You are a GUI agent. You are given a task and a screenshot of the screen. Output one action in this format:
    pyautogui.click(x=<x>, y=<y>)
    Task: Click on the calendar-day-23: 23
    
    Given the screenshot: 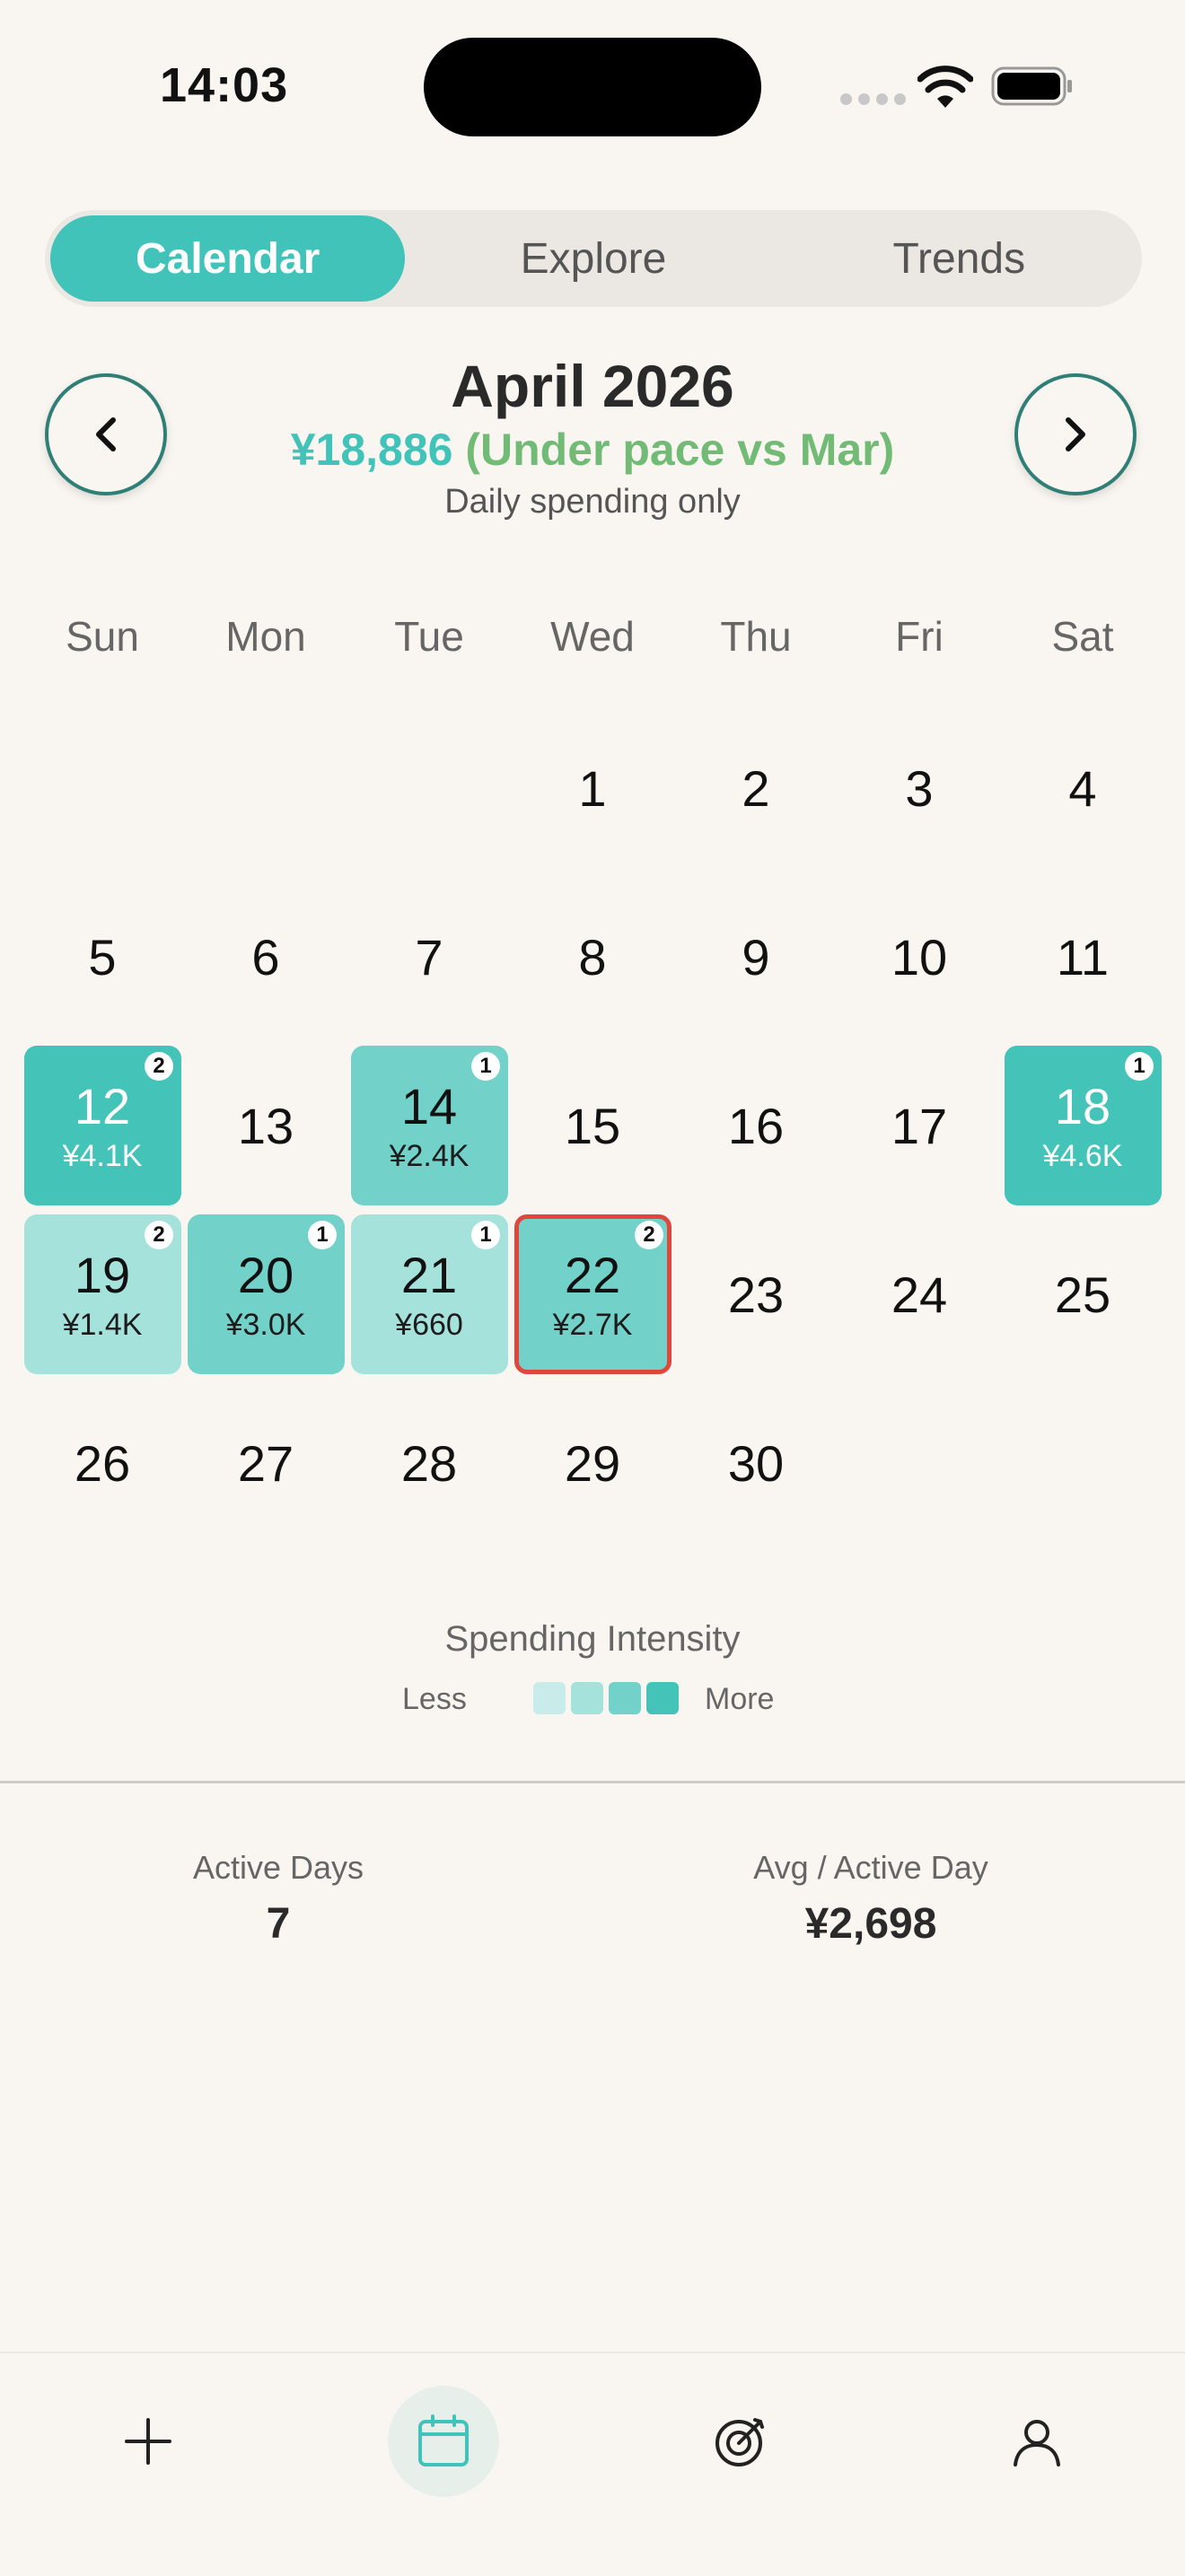 What is the action you would take?
    pyautogui.click(x=756, y=1294)
    